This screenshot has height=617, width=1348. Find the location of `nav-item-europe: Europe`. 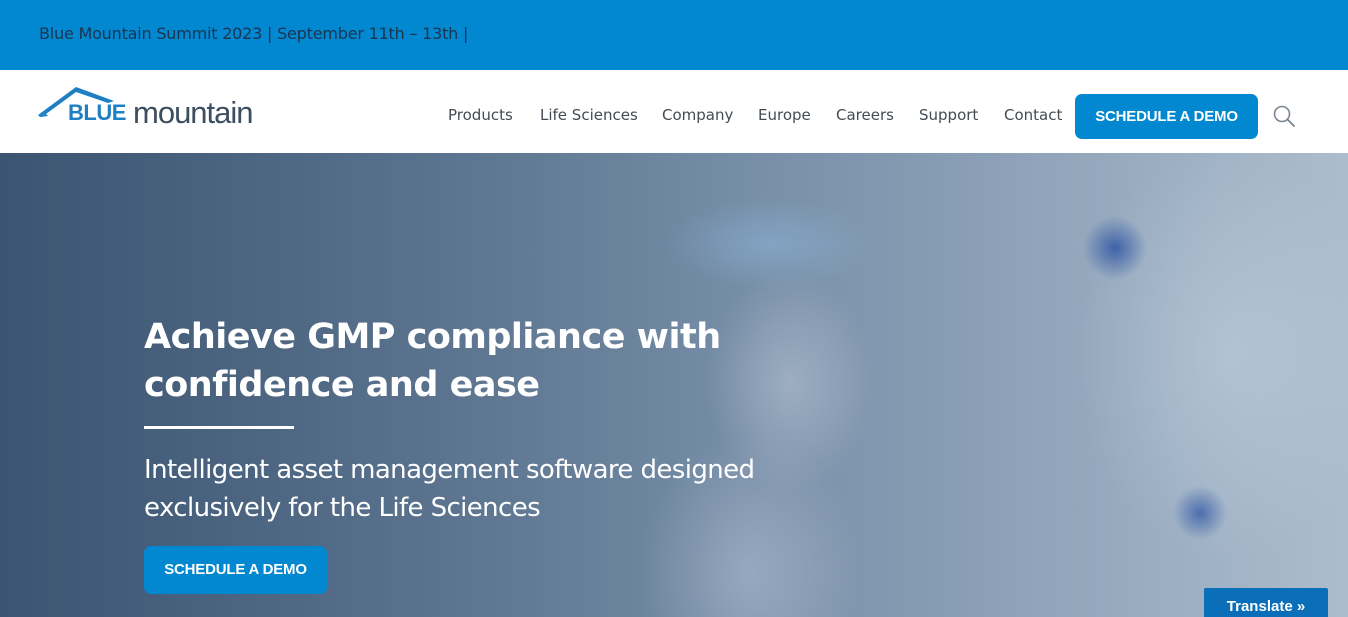

nav-item-europe: Europe is located at coordinates (784, 115).